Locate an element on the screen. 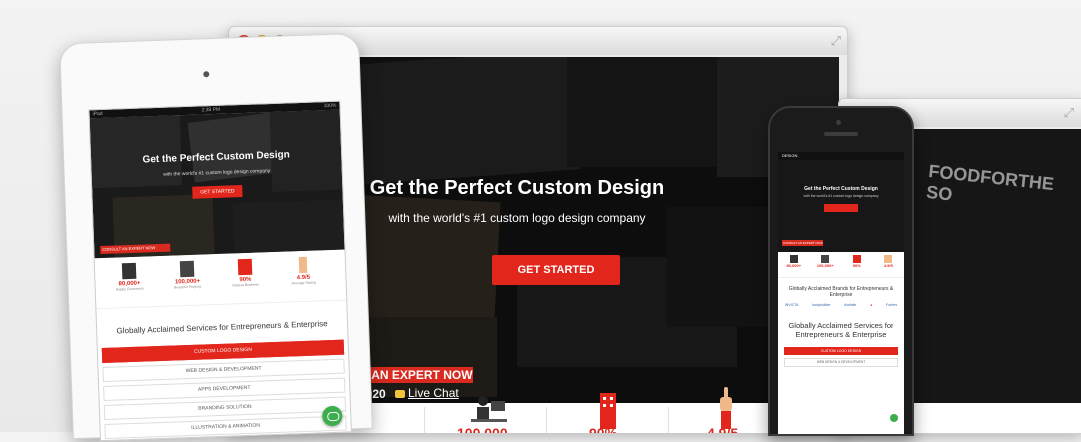 Image resolution: width=1081 pixels, height=442 pixels. stat-label: Happy Customers is located at coordinates (129, 289).